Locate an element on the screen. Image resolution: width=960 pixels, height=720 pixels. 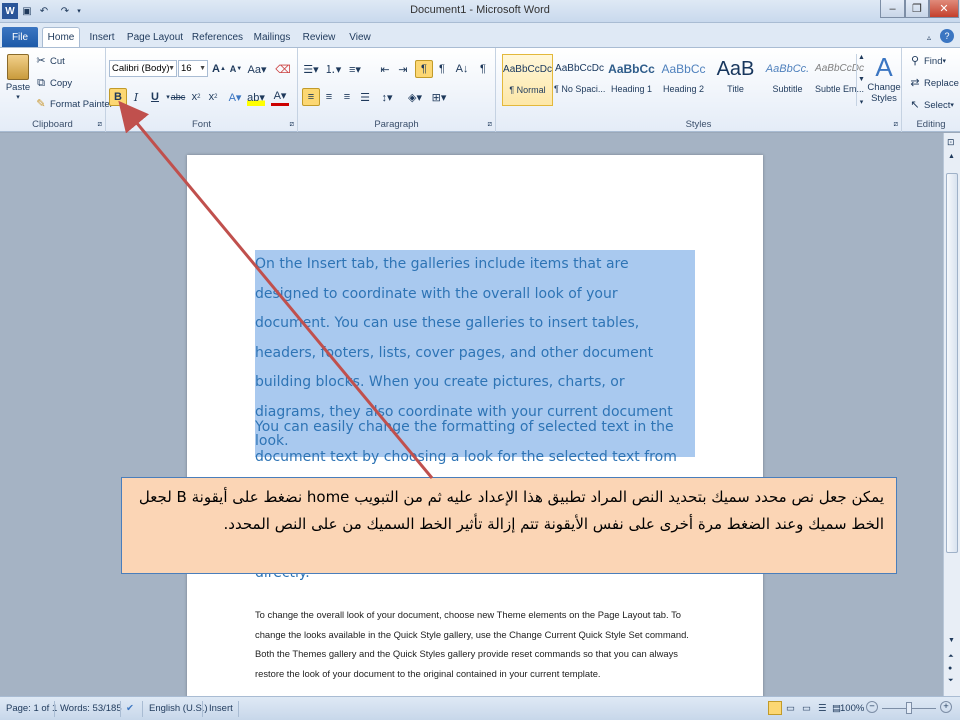
bold-button: B is located at coordinates (118, 97).